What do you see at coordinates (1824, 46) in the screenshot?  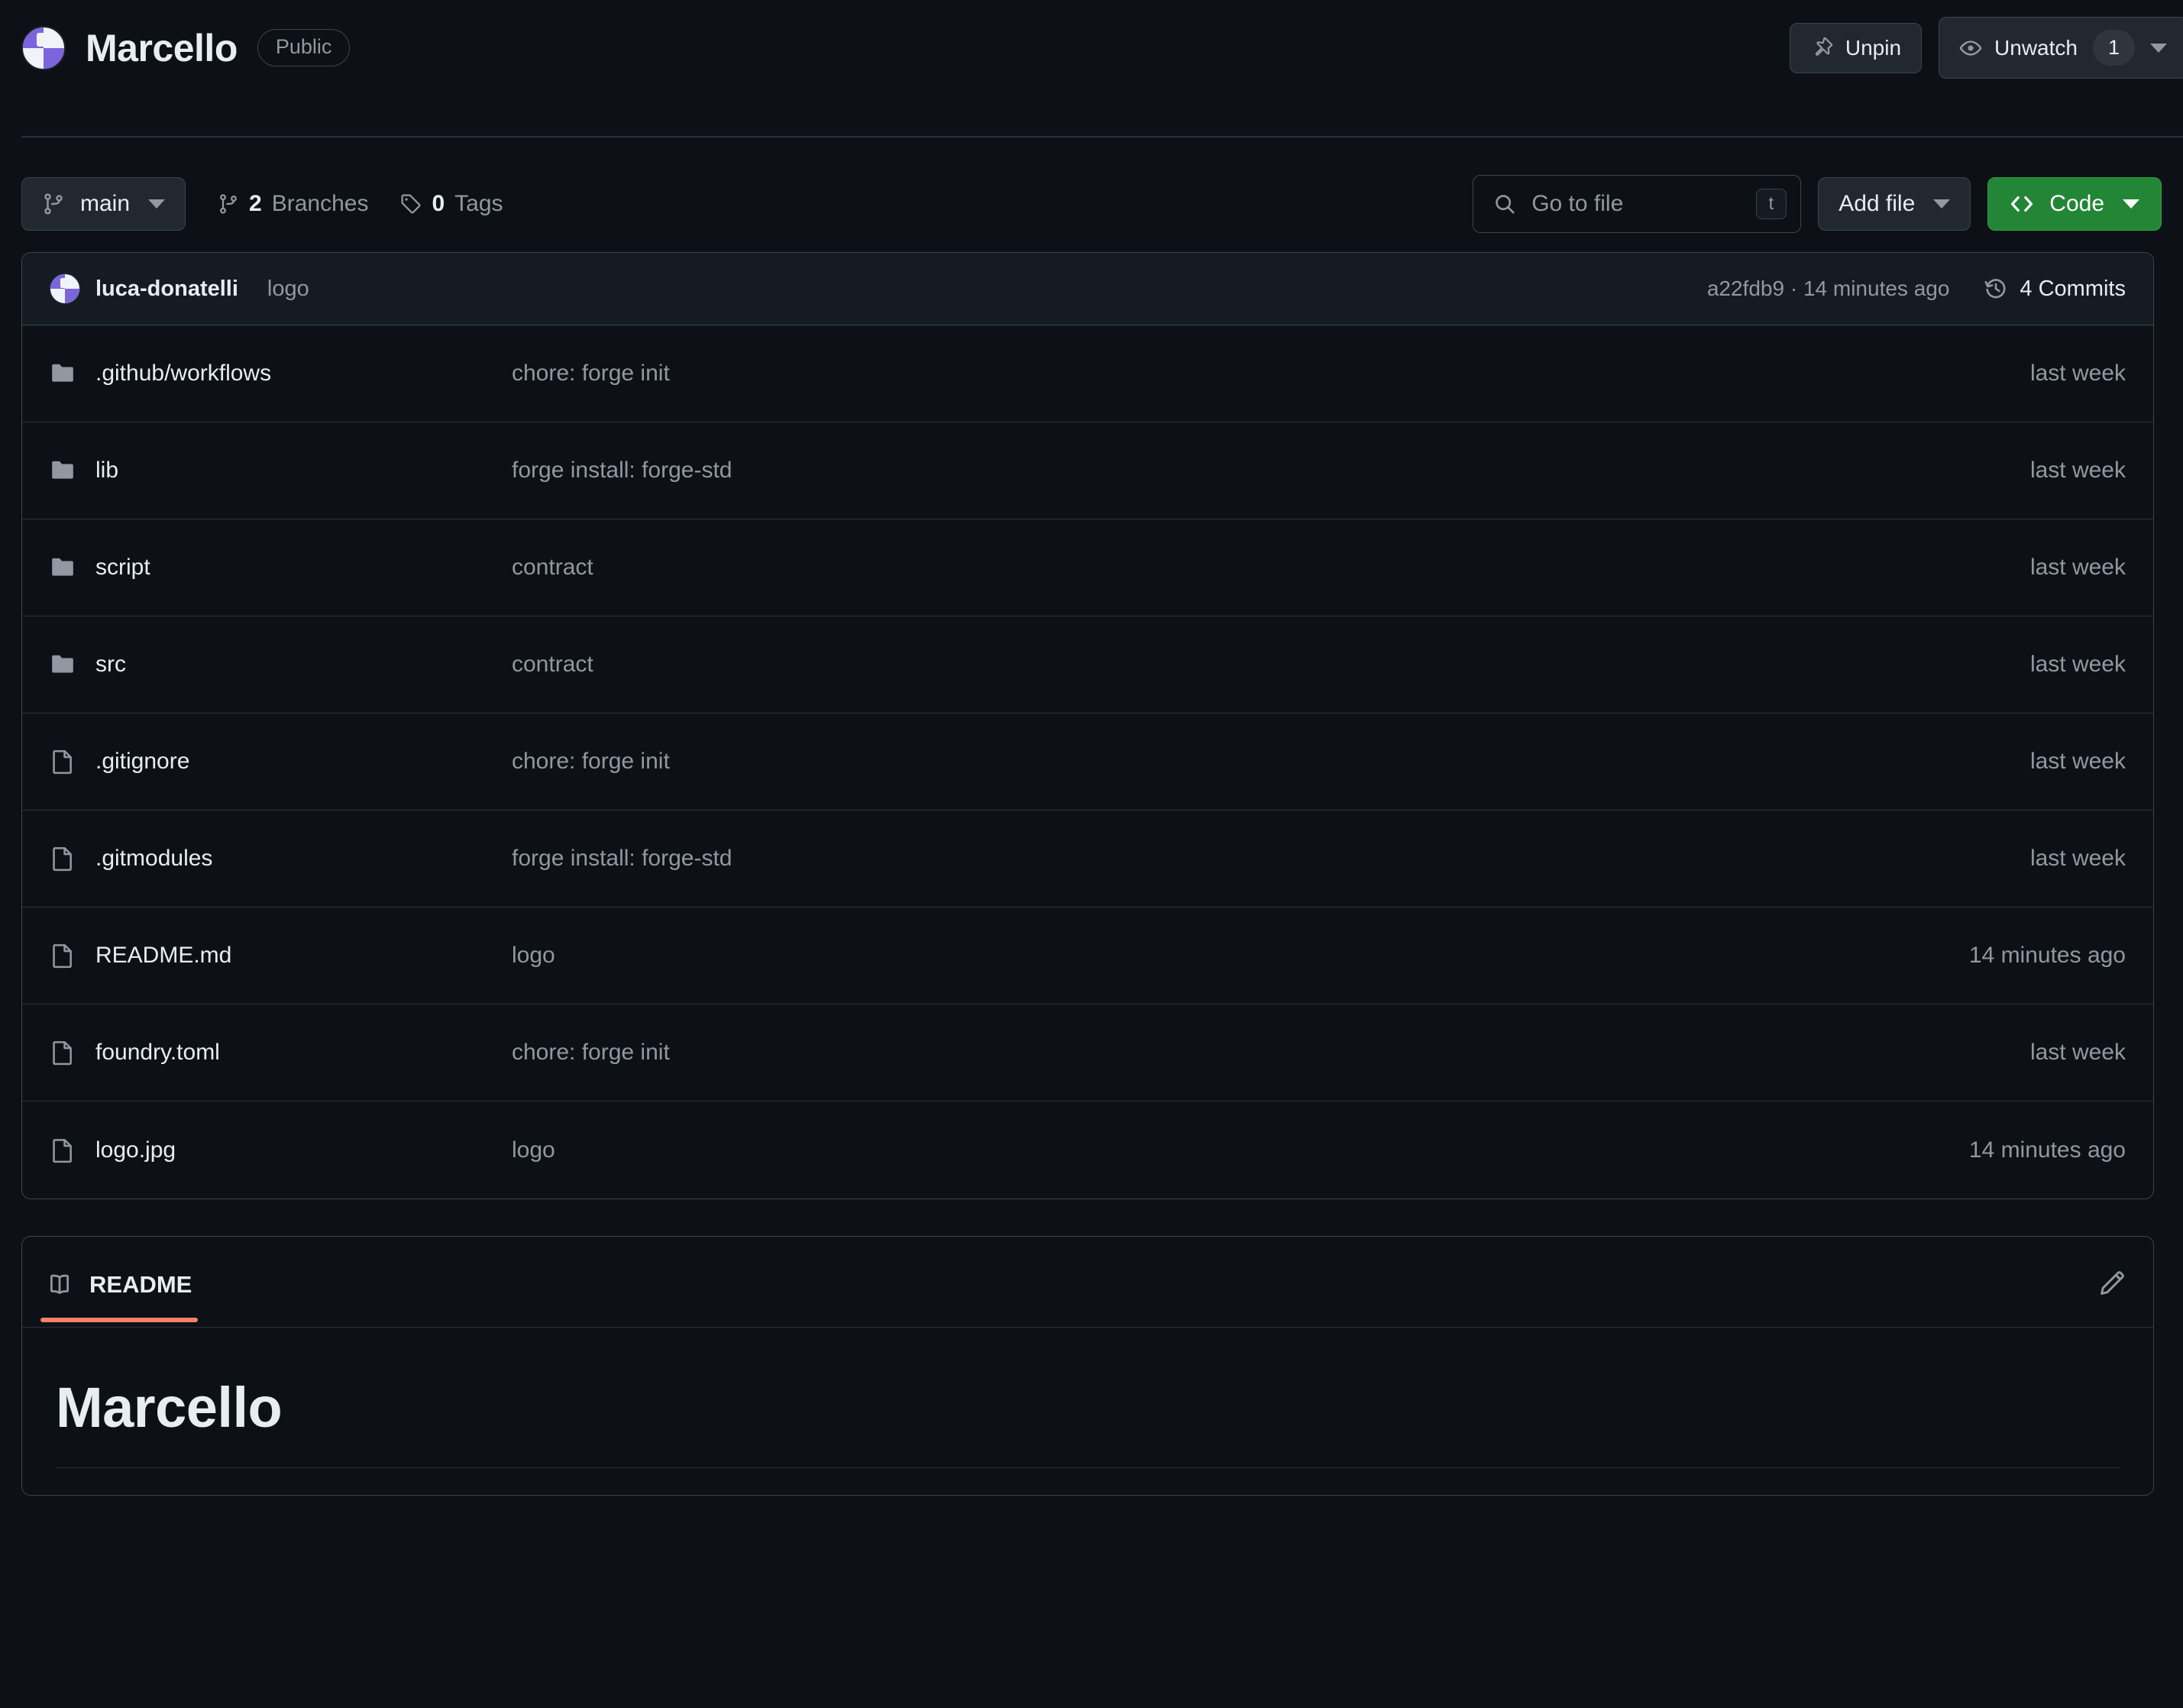 I see `pin-icon` at bounding box center [1824, 46].